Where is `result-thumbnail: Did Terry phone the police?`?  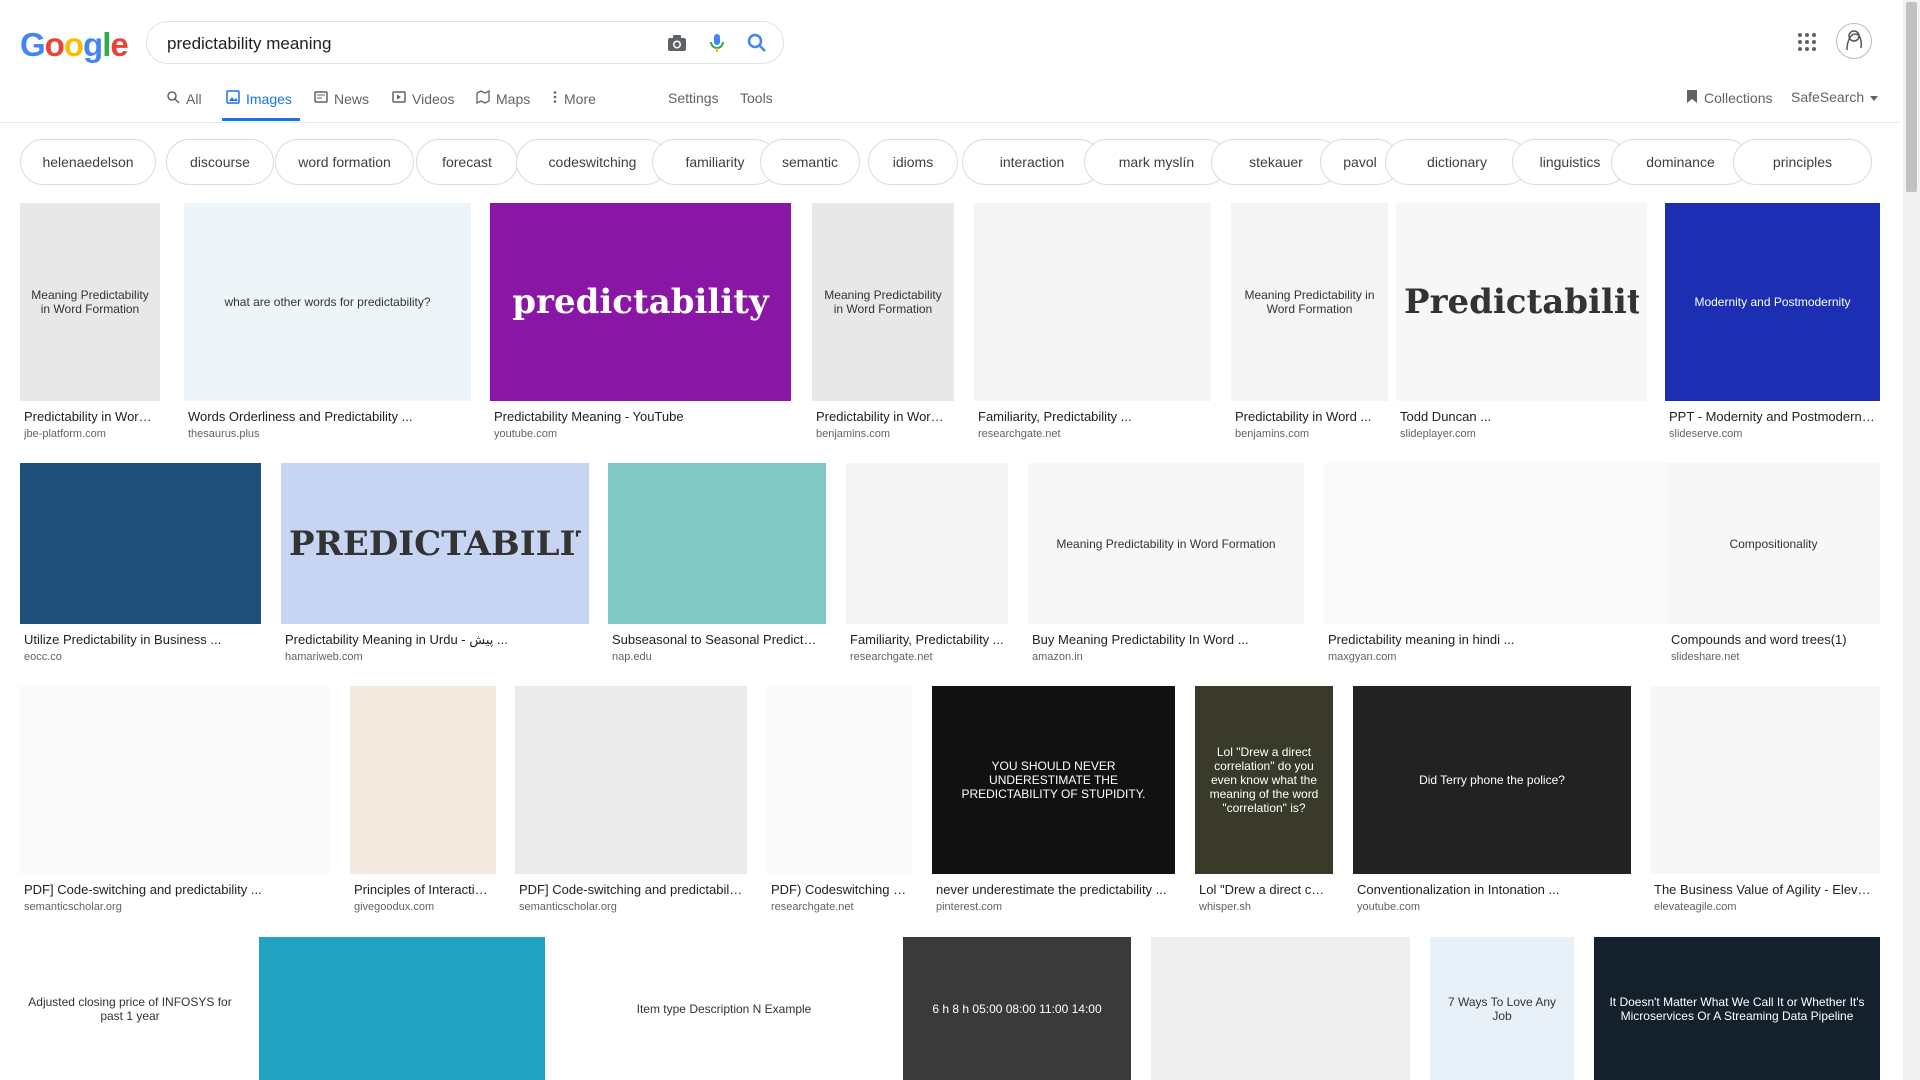 result-thumbnail: Did Terry phone the police? is located at coordinates (1492, 780).